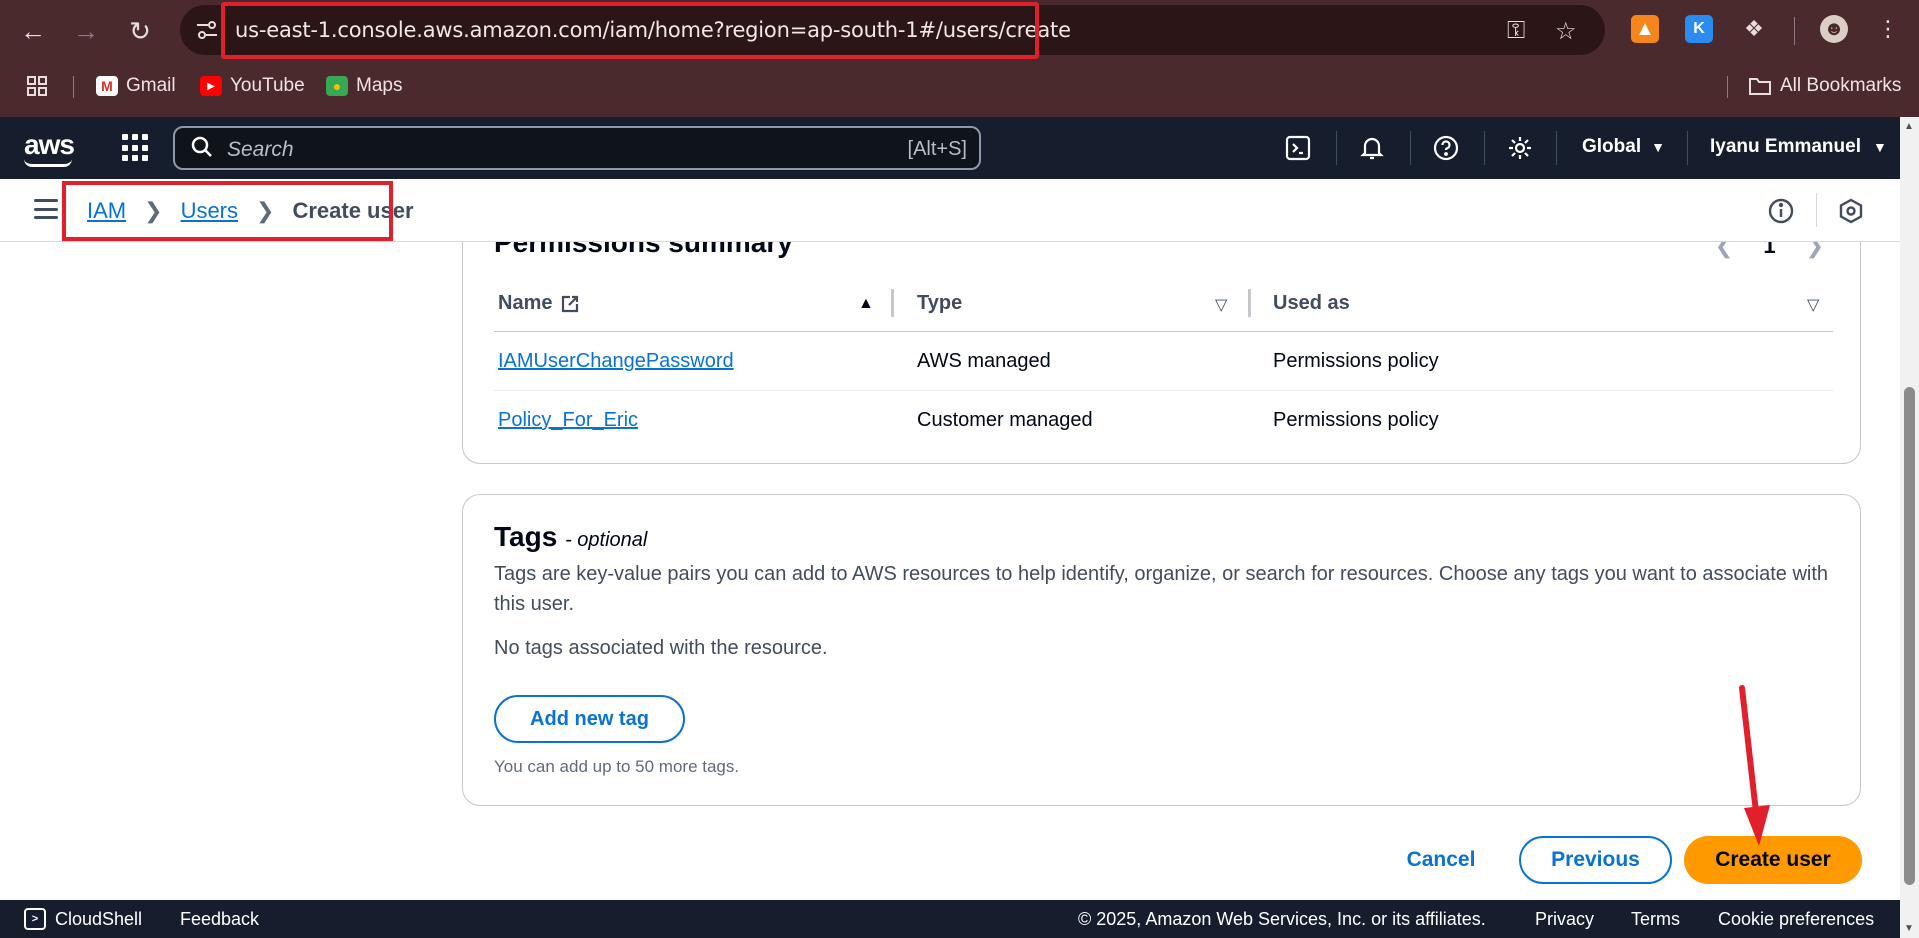  What do you see at coordinates (1163, 303) in the screenshot?
I see `table-header: Name ▲ Type ▽ Used as ▽` at bounding box center [1163, 303].